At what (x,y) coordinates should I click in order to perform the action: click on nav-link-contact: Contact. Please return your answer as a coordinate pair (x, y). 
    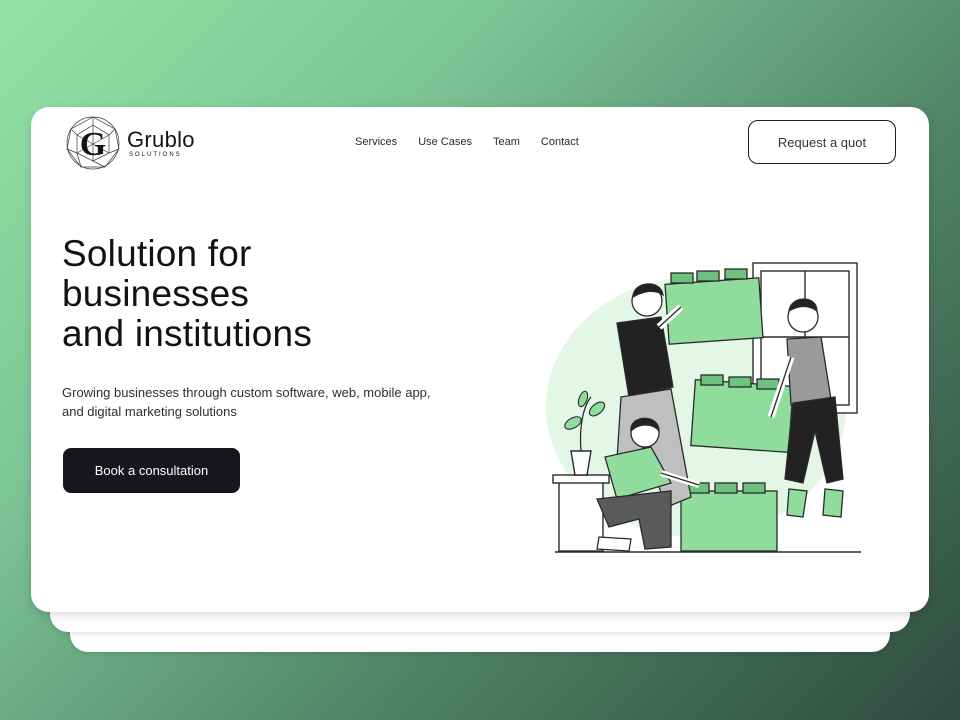
    Looking at the image, I should click on (560, 142).